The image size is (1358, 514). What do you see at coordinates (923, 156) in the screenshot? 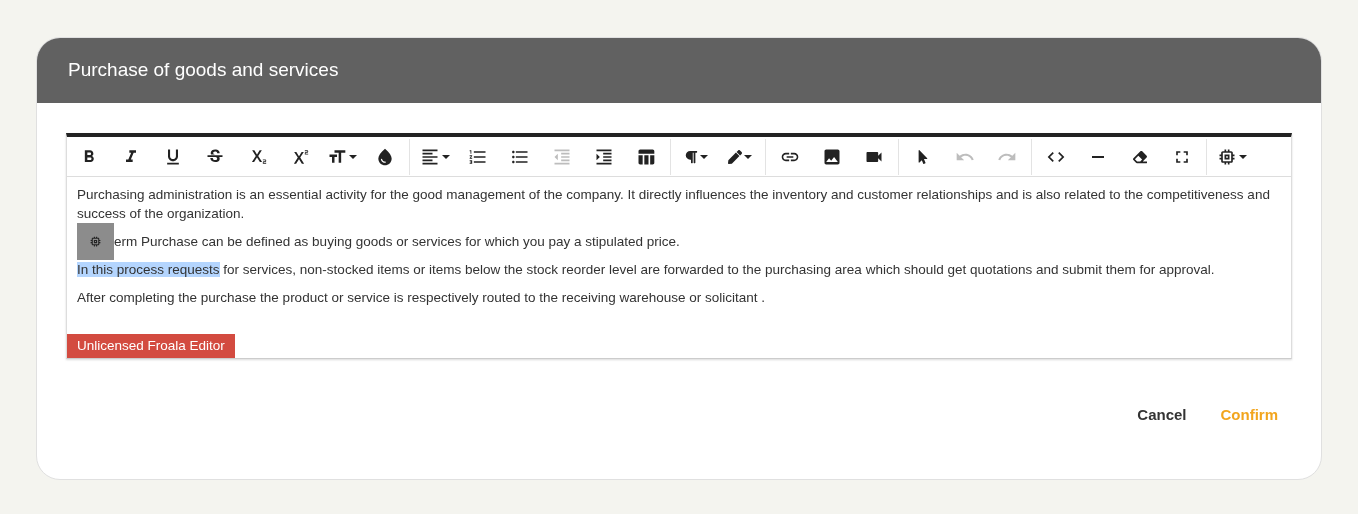
I see `pointer-icon` at bounding box center [923, 156].